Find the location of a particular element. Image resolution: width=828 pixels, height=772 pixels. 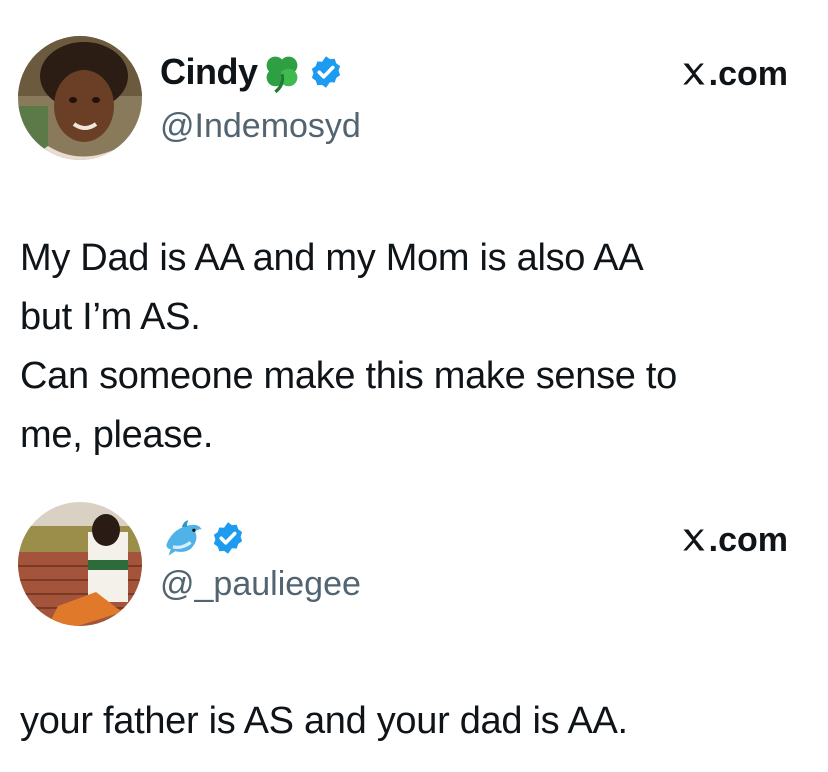

handle: @Indemosyd is located at coordinates (260, 126).